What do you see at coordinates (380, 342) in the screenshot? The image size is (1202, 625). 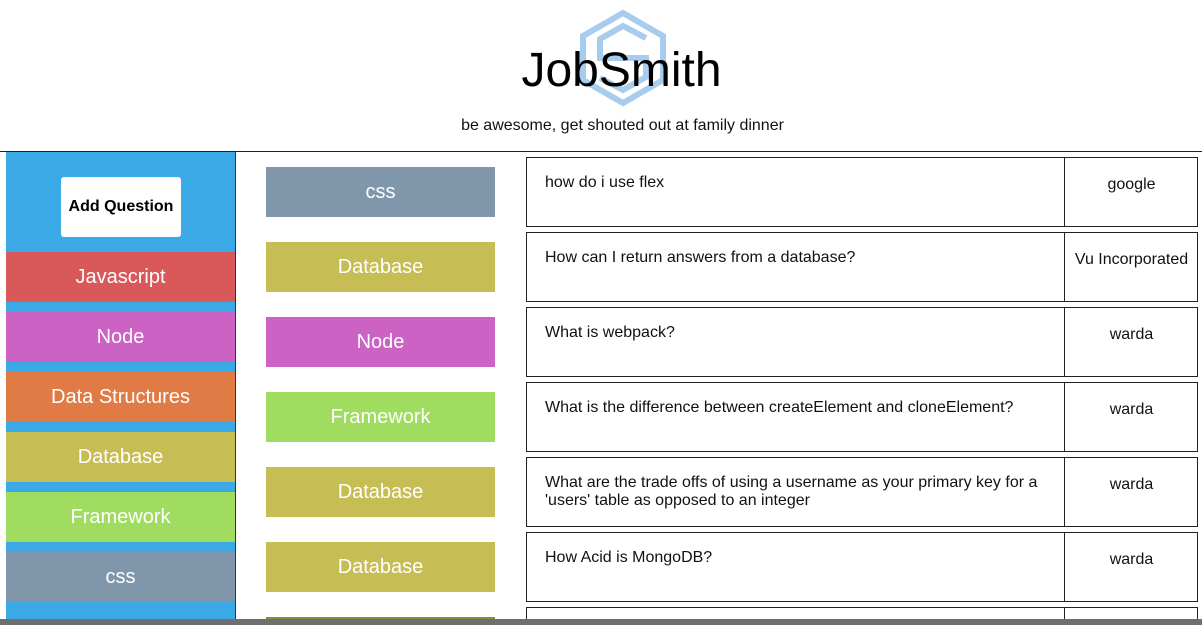 I see `question-tag: Node` at bounding box center [380, 342].